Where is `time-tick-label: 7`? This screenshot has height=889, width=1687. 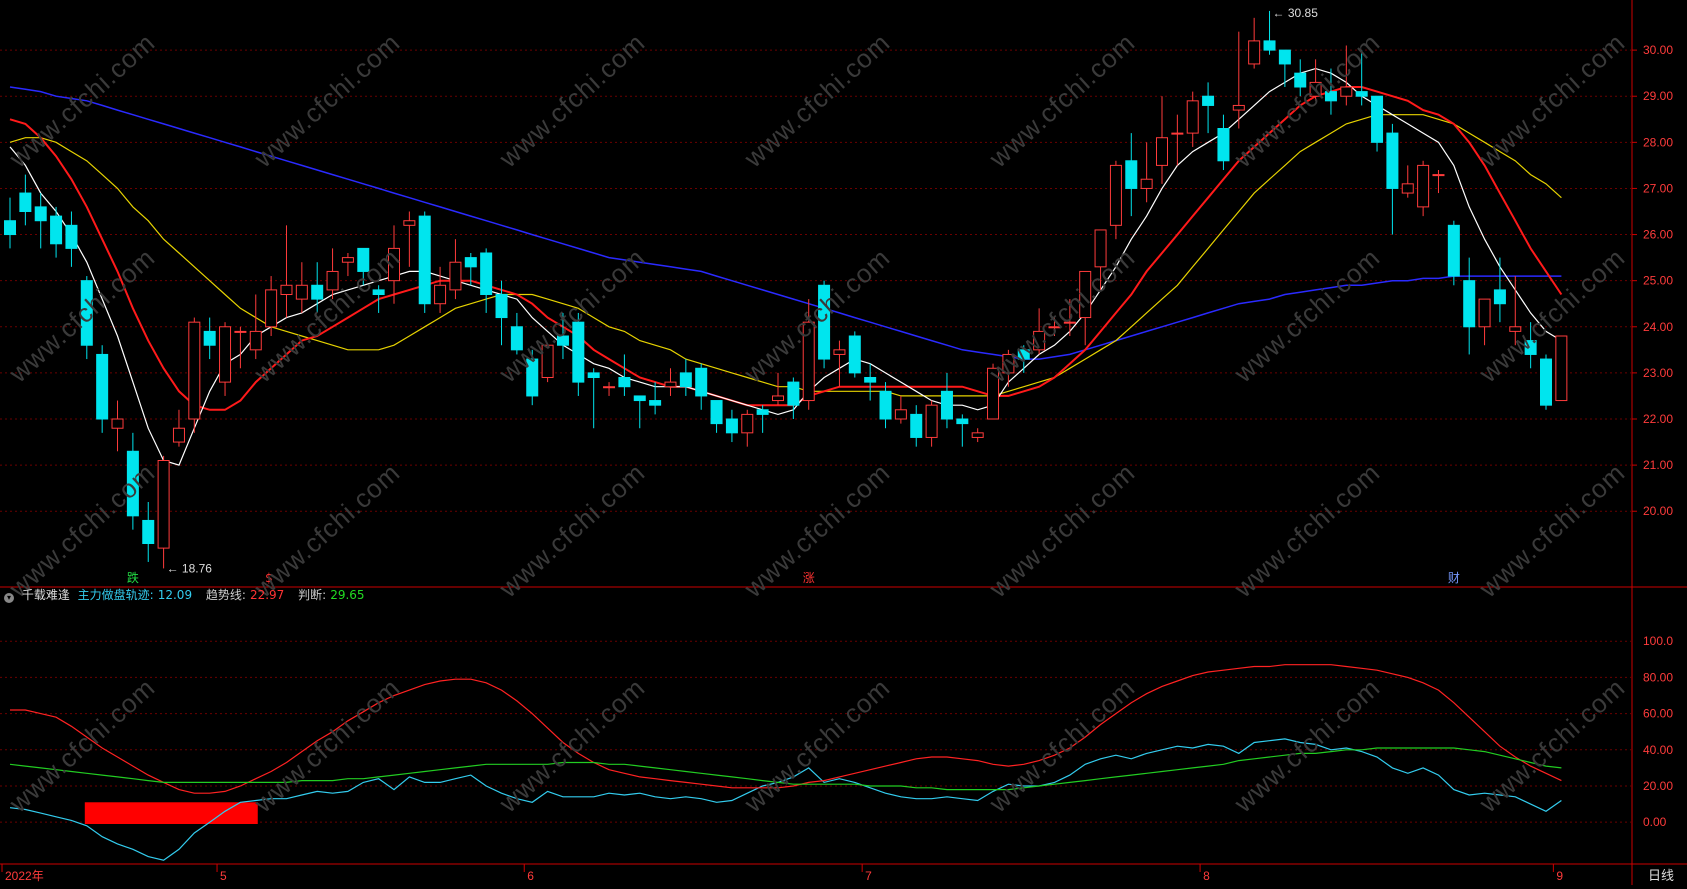 time-tick-label: 7 is located at coordinates (868, 876).